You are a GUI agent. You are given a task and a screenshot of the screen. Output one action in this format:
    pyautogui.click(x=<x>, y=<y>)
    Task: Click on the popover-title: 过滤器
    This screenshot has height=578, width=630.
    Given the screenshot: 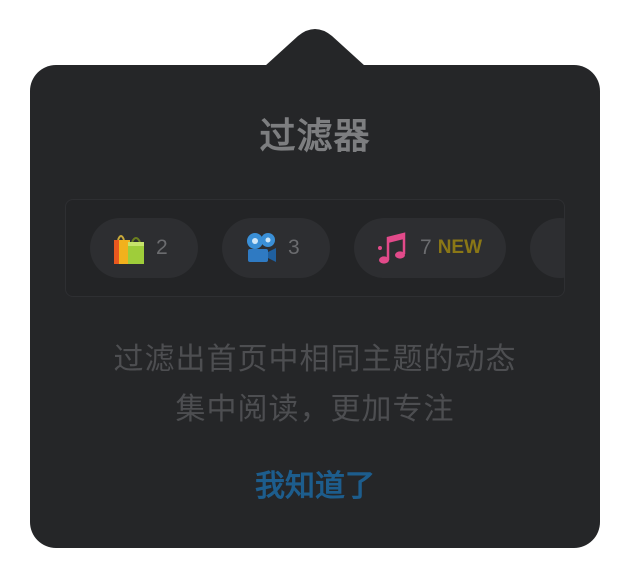 What is the action you would take?
    pyautogui.click(x=315, y=136)
    